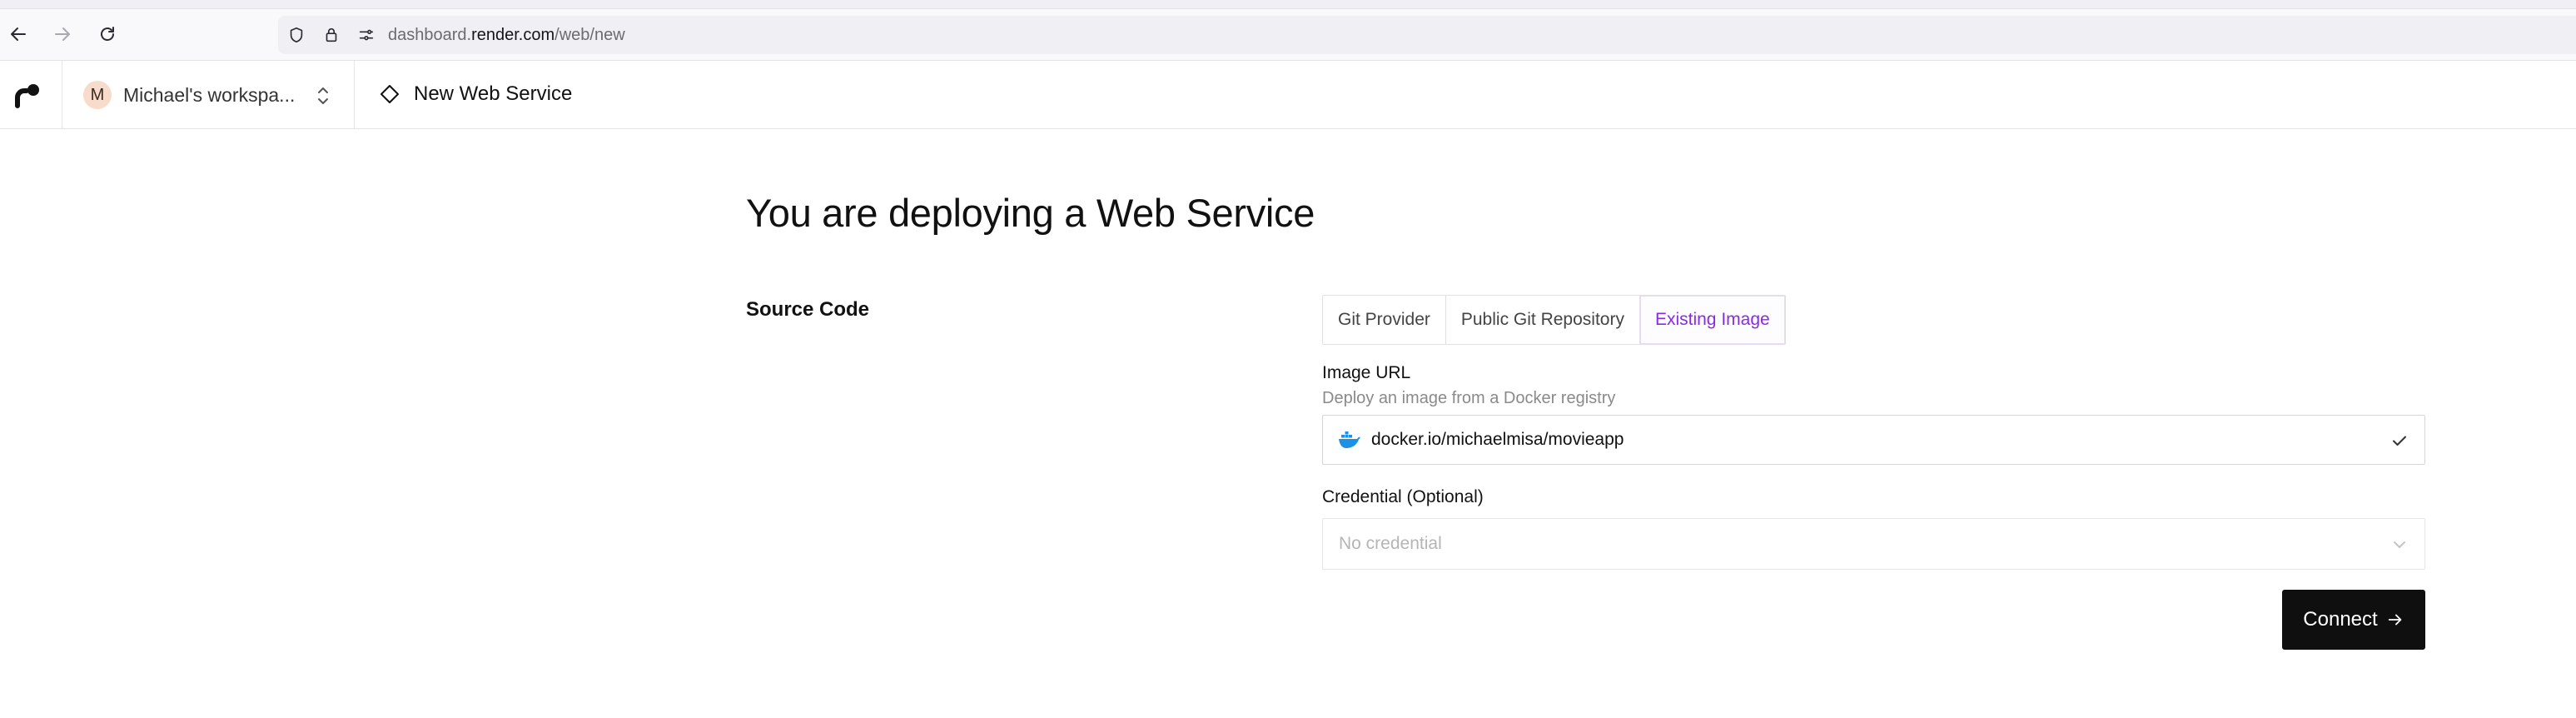  Describe the element at coordinates (62, 34) in the screenshot. I see `forward-arrow-icon` at that location.